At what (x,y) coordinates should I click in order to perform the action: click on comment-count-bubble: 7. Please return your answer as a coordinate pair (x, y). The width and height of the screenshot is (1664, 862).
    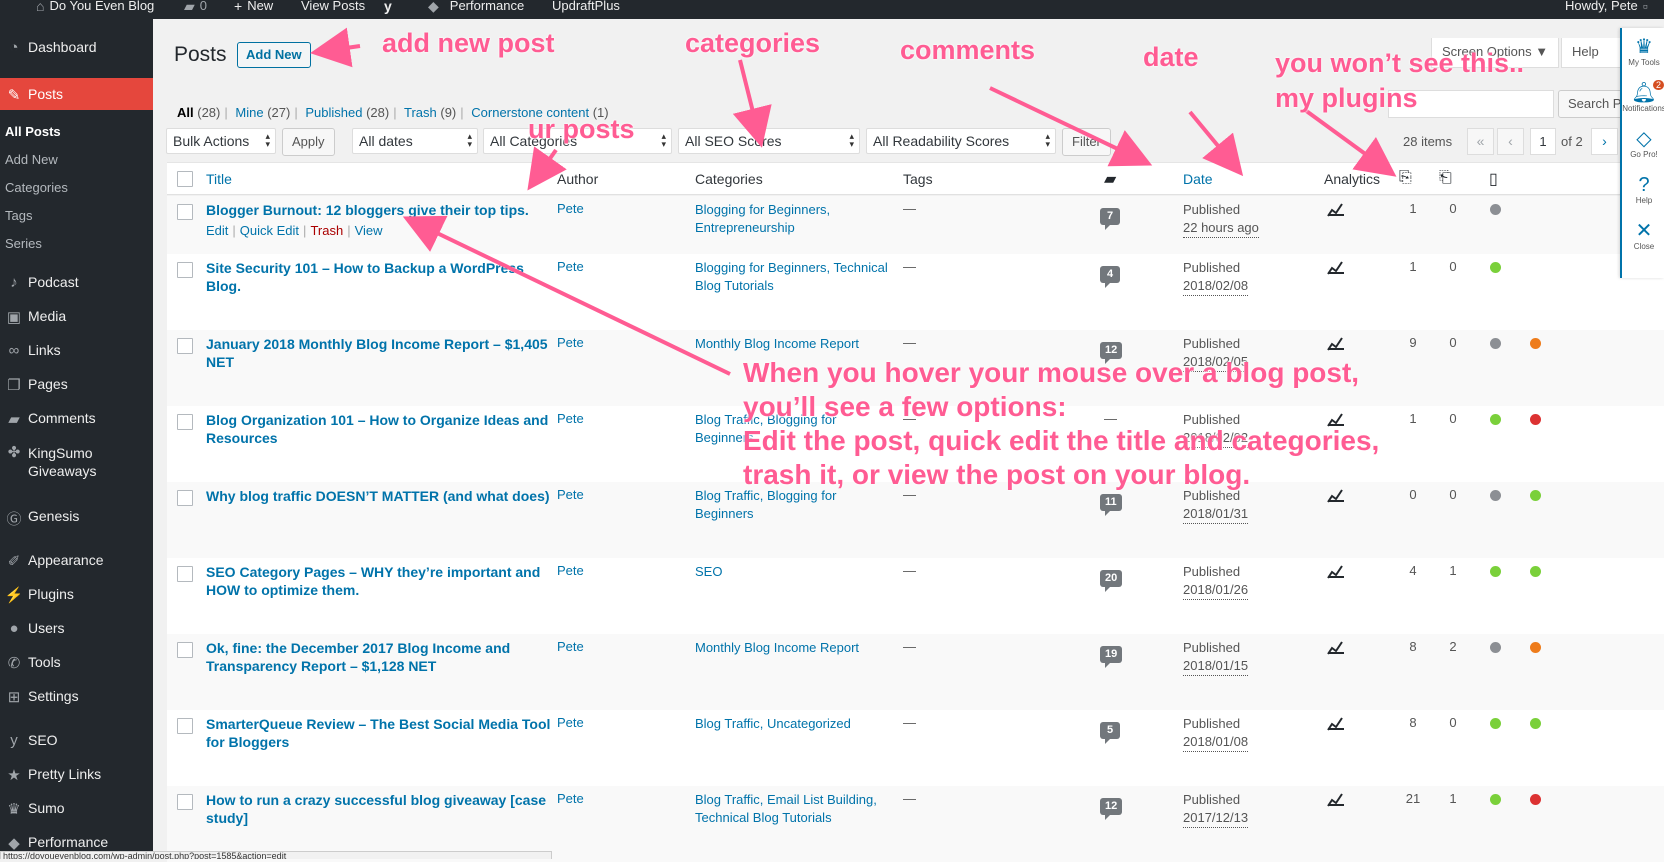
    Looking at the image, I should click on (1110, 219).